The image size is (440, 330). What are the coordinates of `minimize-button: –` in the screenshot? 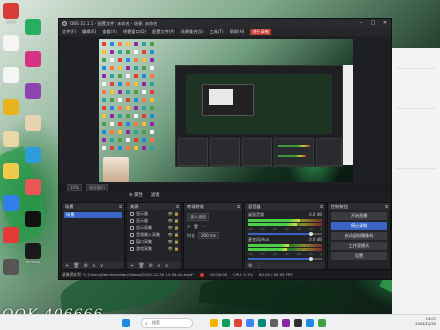 It's located at (361, 23).